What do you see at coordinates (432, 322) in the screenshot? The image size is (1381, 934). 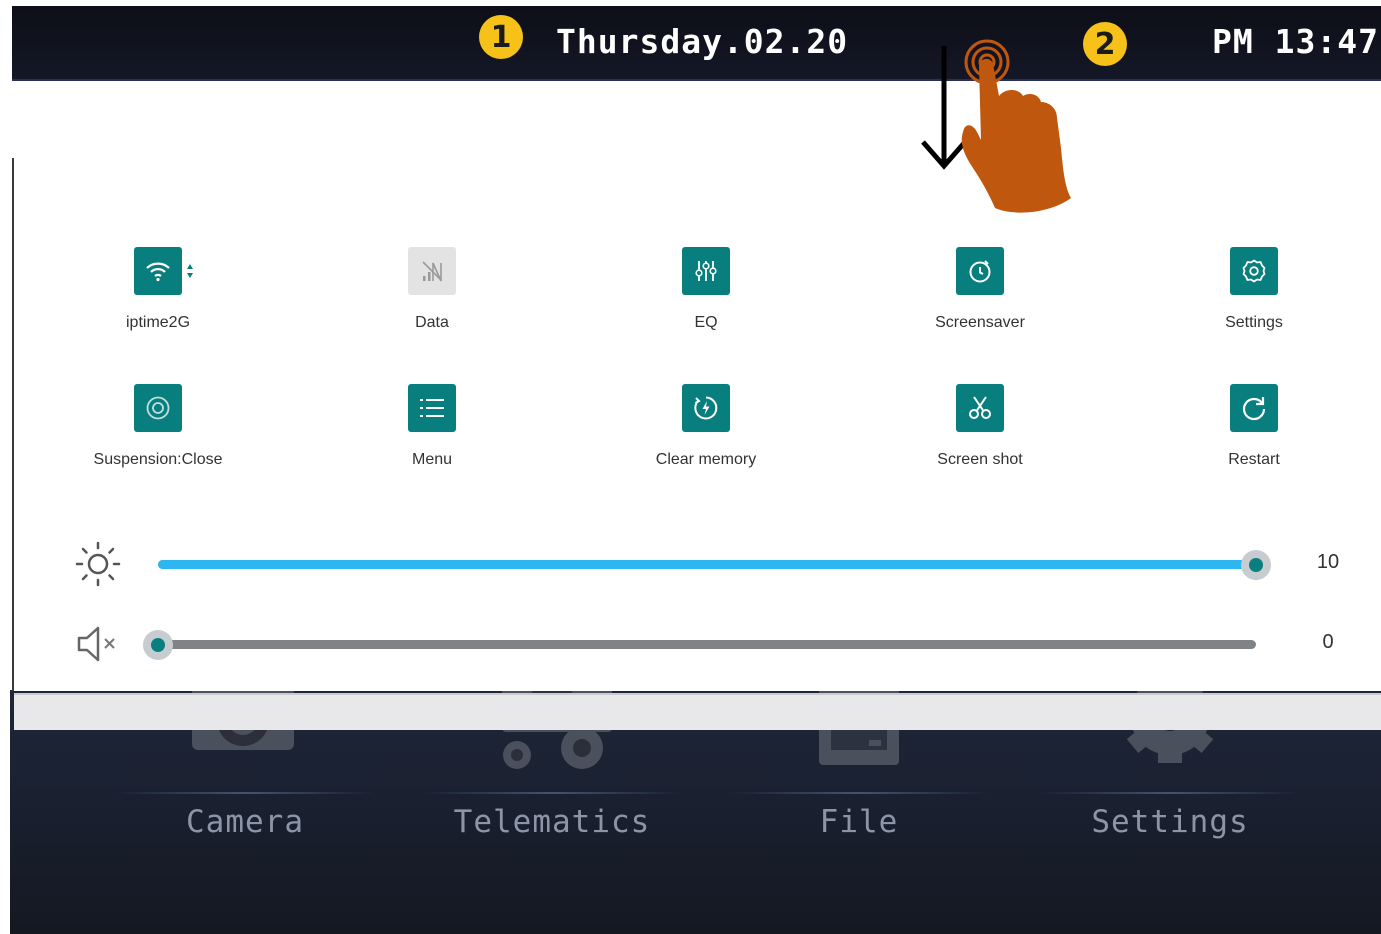 I see `tile-label: Data` at bounding box center [432, 322].